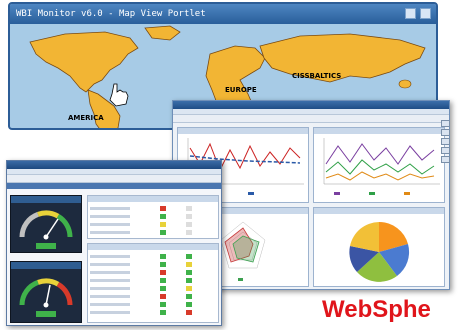 The width and height of the screenshot is (460, 330). I want to click on greenland-shape, so click(162, 33).